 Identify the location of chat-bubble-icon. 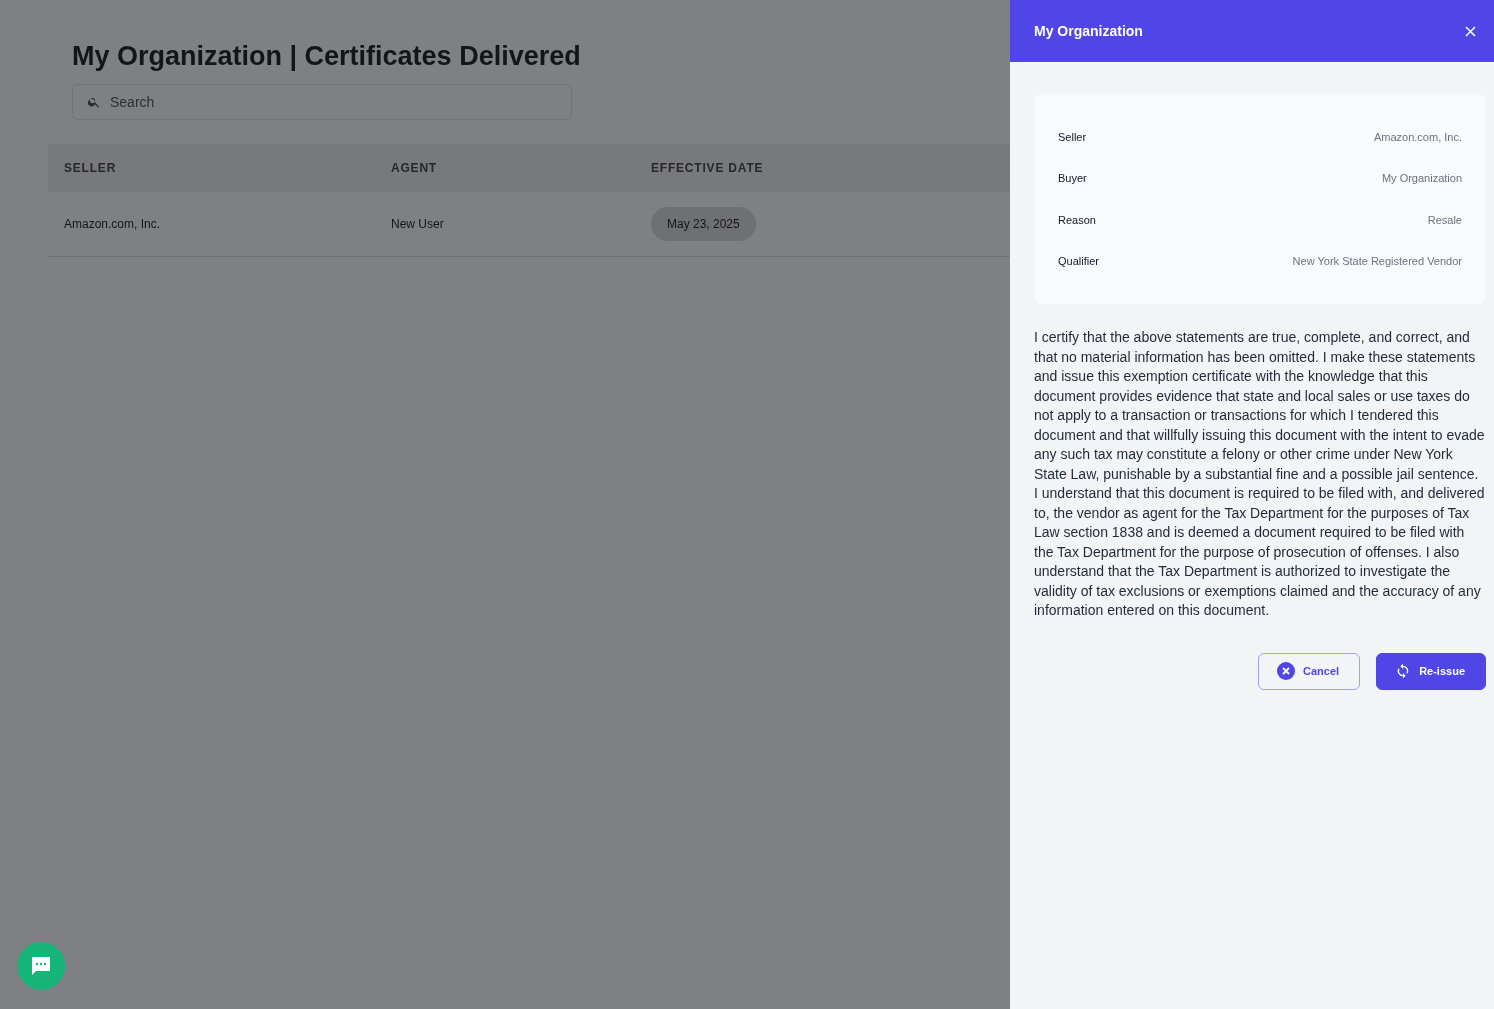
(41, 966).